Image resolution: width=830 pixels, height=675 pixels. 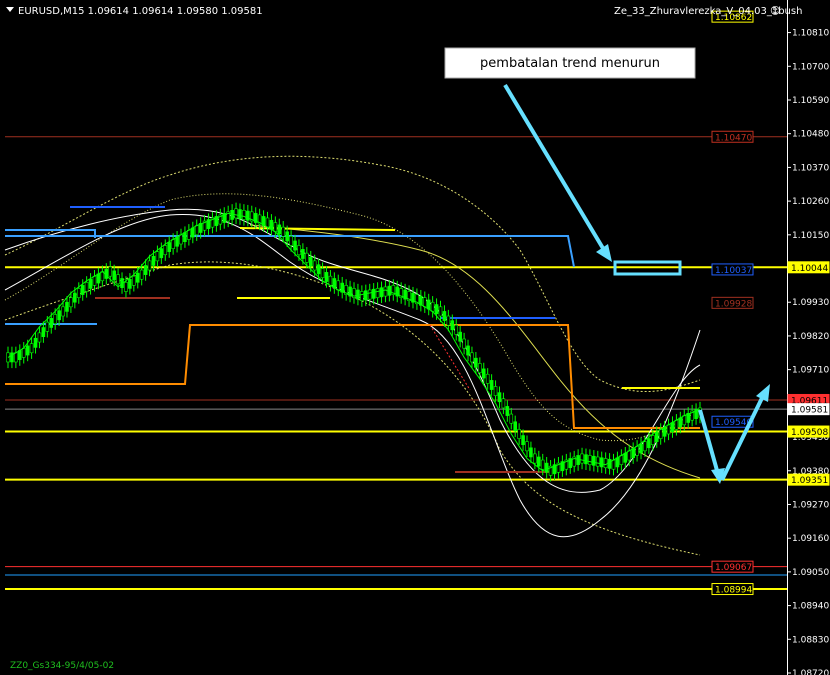 What do you see at coordinates (809, 411) in the screenshot?
I see `price-label-text: 1.09581` at bounding box center [809, 411].